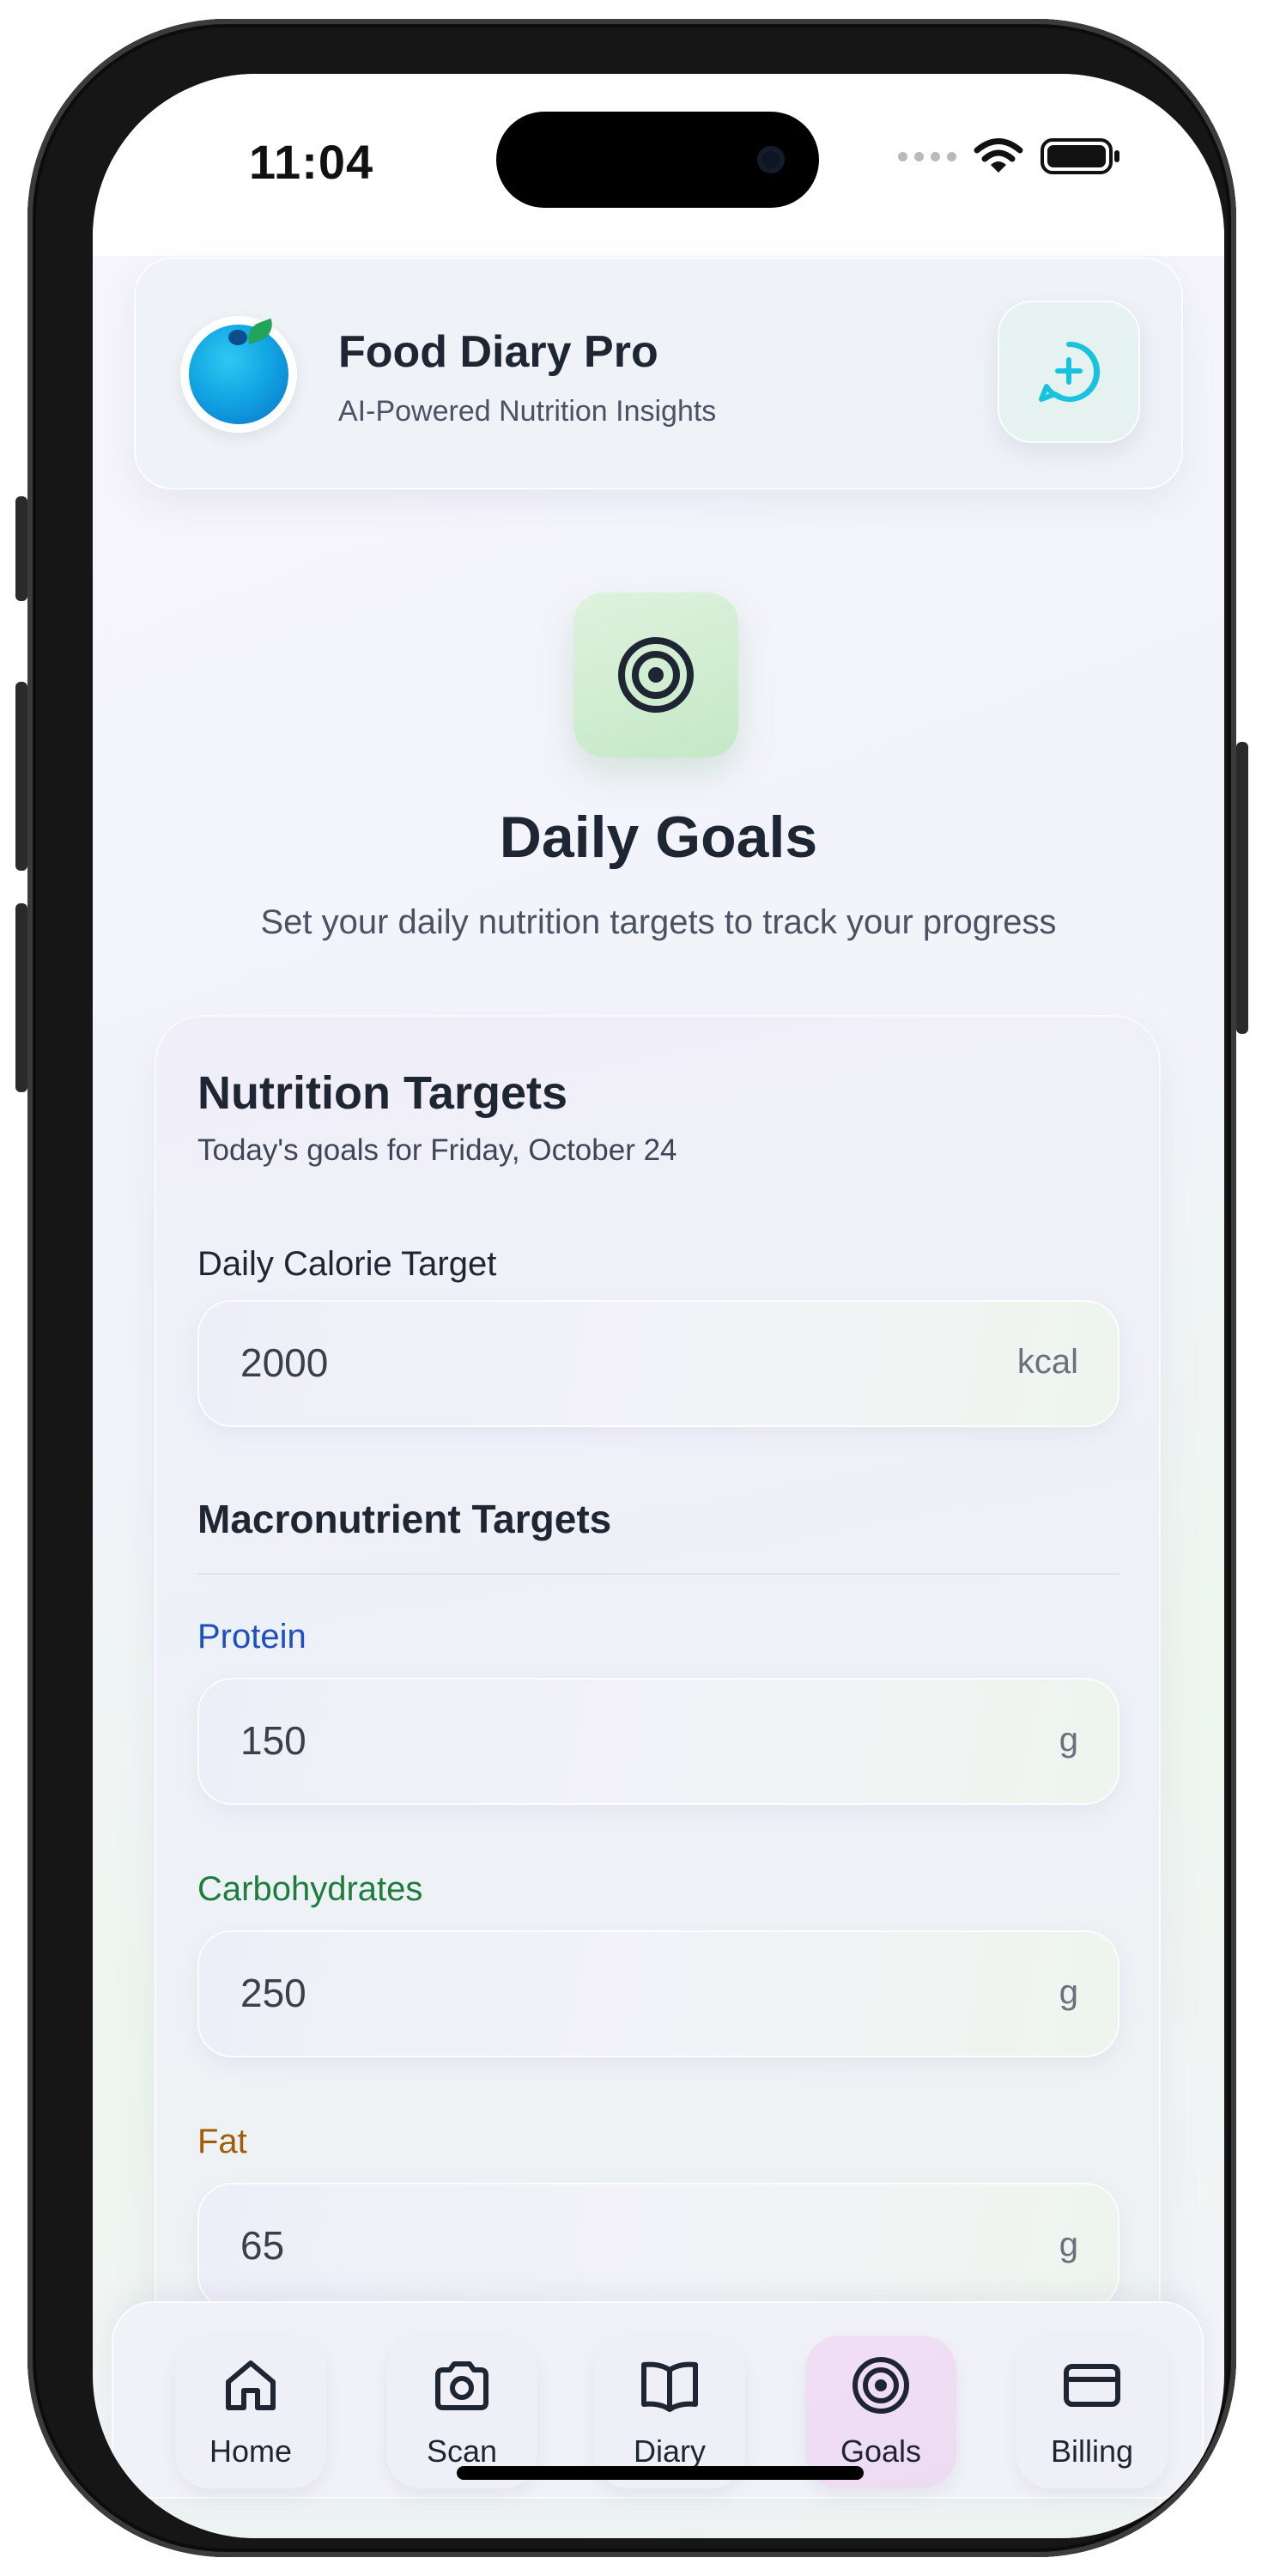  What do you see at coordinates (347, 1264) in the screenshot?
I see `calorie-label: Daily Calorie Target` at bounding box center [347, 1264].